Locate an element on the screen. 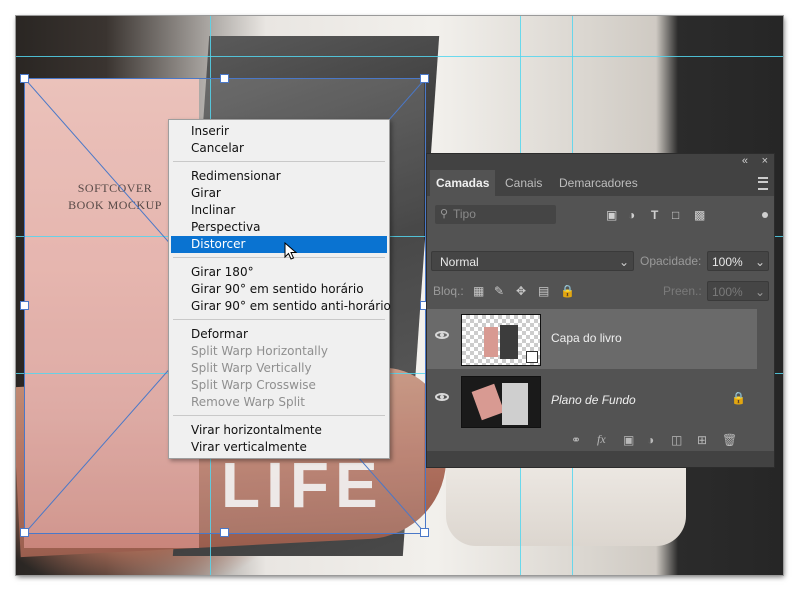 The height and width of the screenshot is (592, 800). fill-label: Preen.: is located at coordinates (682, 291).